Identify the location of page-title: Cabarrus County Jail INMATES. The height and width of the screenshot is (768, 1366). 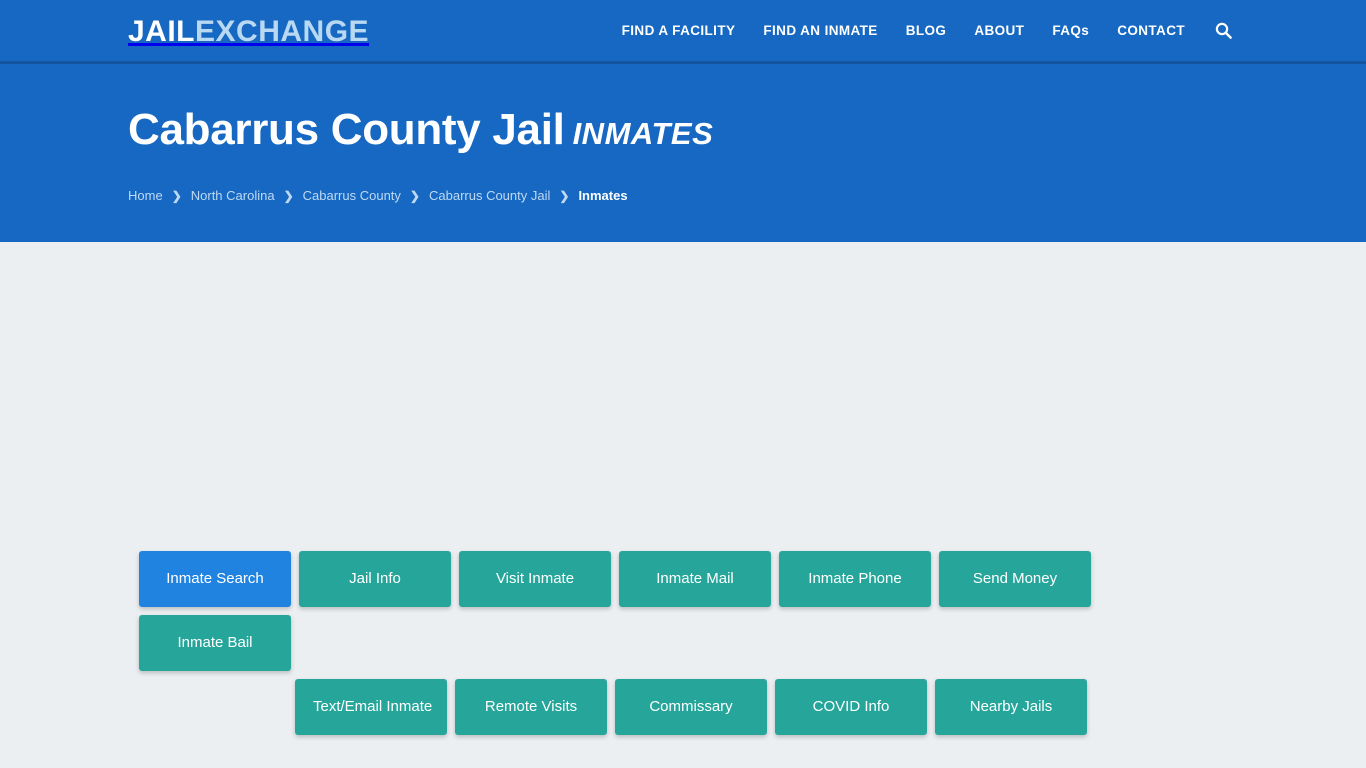
(420, 132).